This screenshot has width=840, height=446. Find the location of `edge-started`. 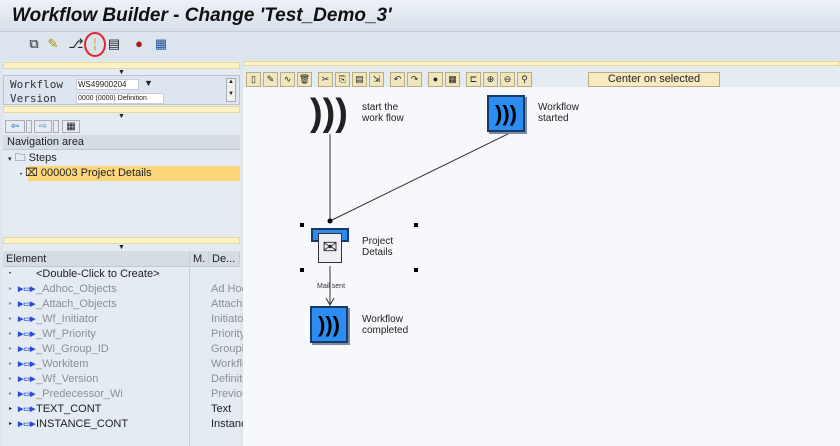

edge-started is located at coordinates (420, 177).